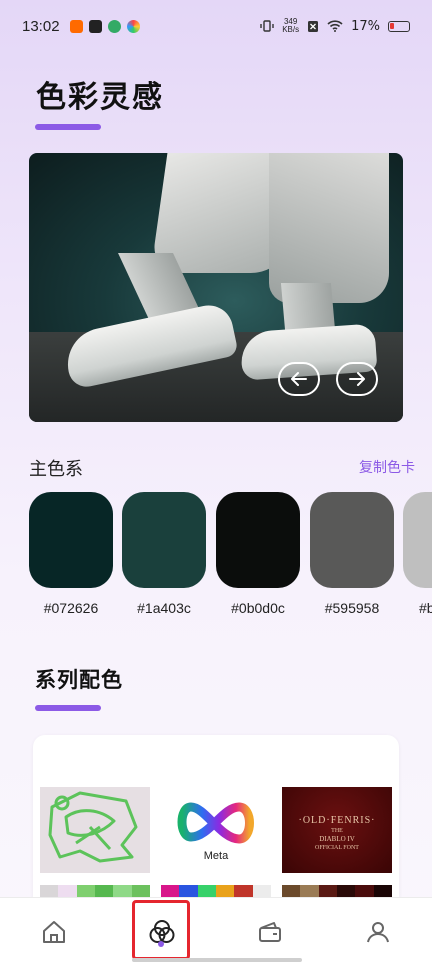  I want to click on no-sim-icon, so click(313, 26).